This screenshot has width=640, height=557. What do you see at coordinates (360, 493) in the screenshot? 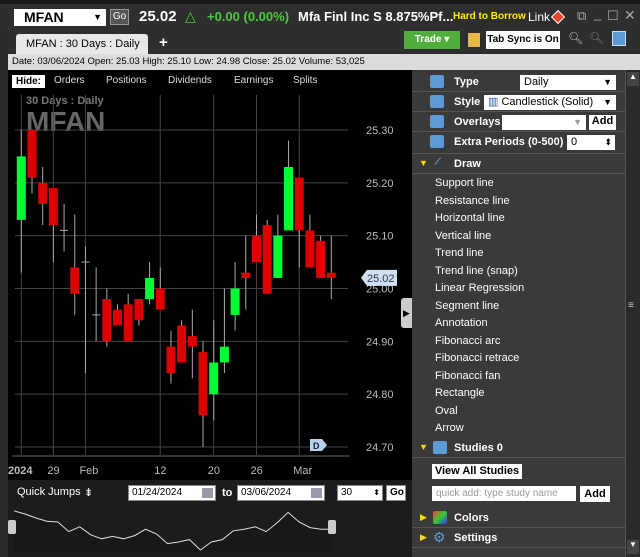
I see `periods-stepper: 30 ⬍` at bounding box center [360, 493].